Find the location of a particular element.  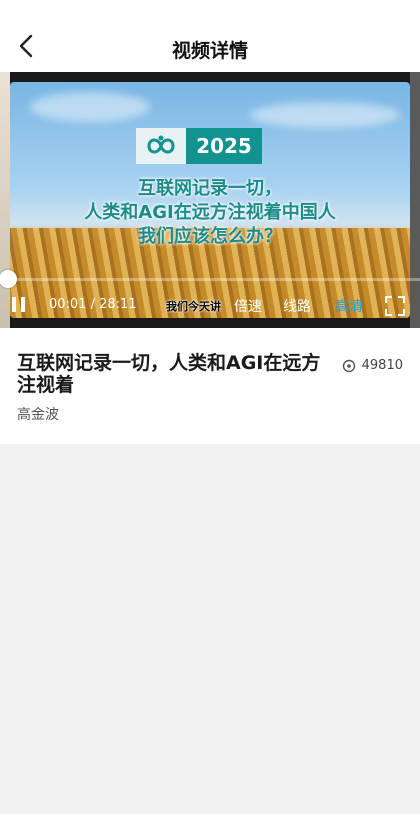

fullscreen-button is located at coordinates (395, 306).